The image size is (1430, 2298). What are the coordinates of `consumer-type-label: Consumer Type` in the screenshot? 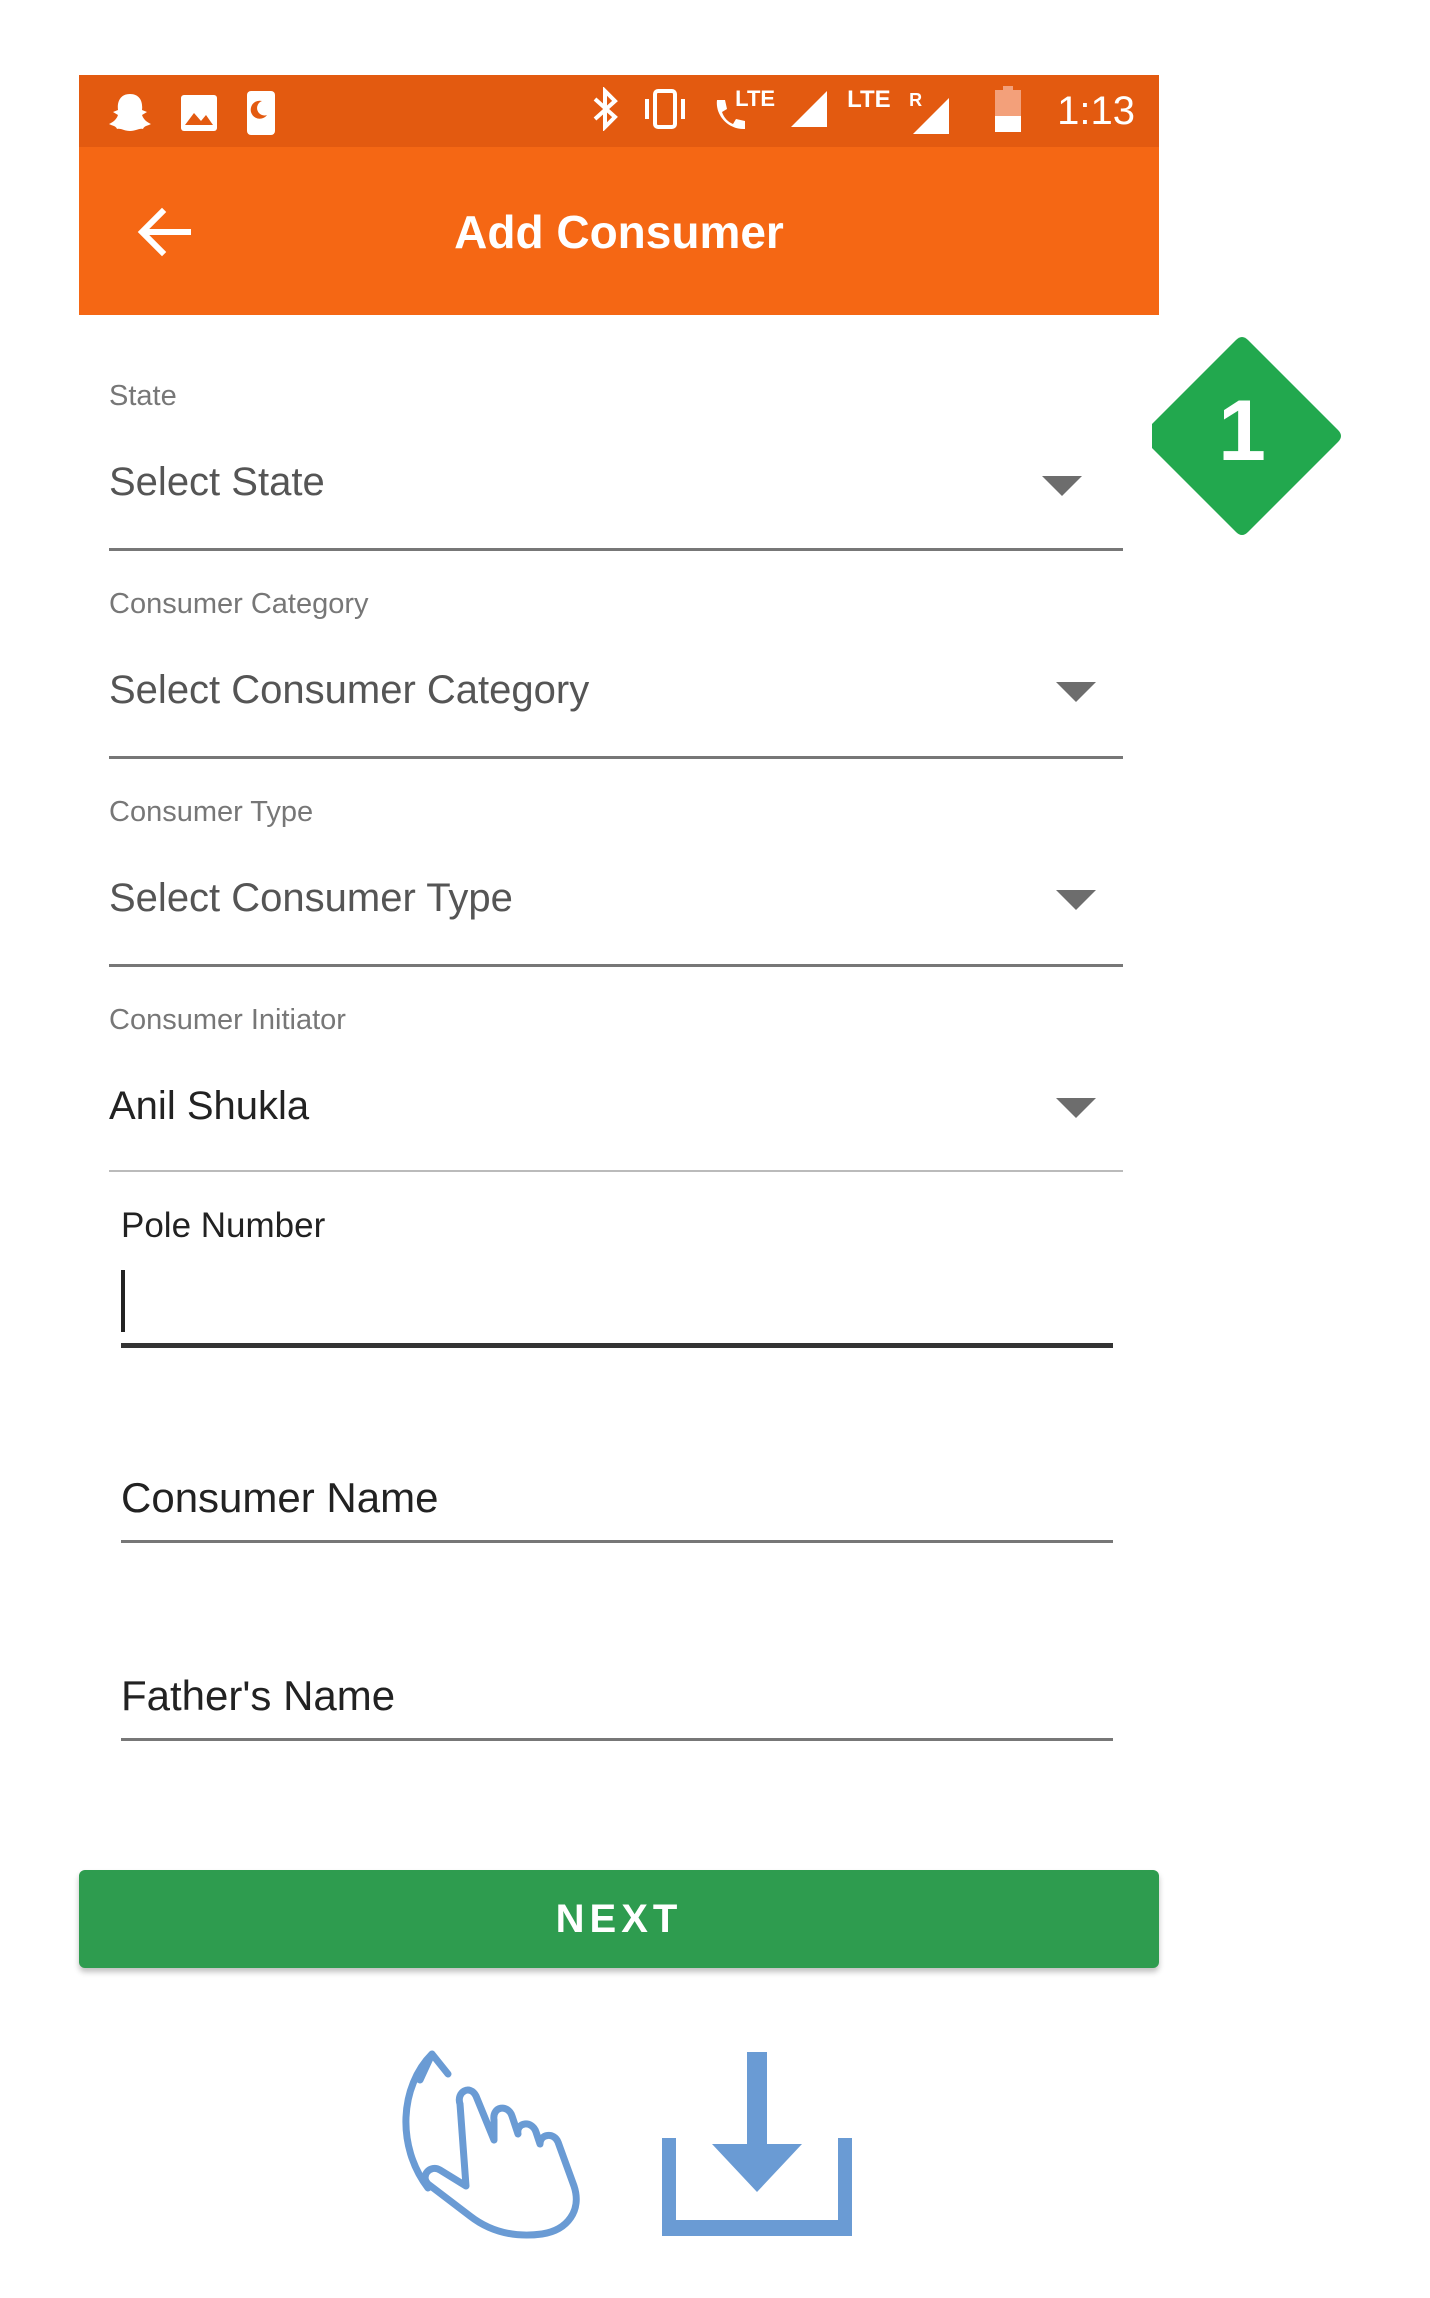 It's located at (211, 812).